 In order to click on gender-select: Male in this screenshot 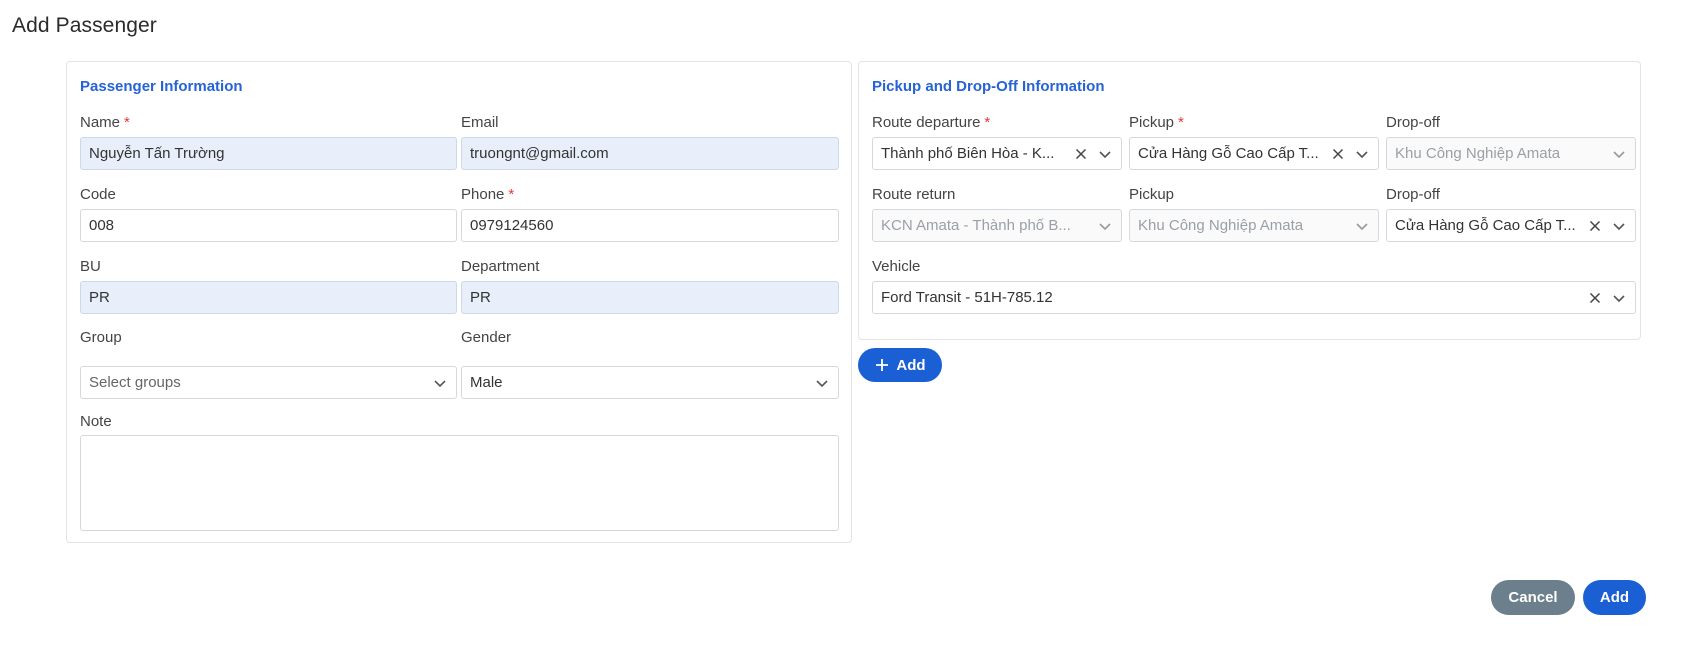, I will do `click(650, 382)`.